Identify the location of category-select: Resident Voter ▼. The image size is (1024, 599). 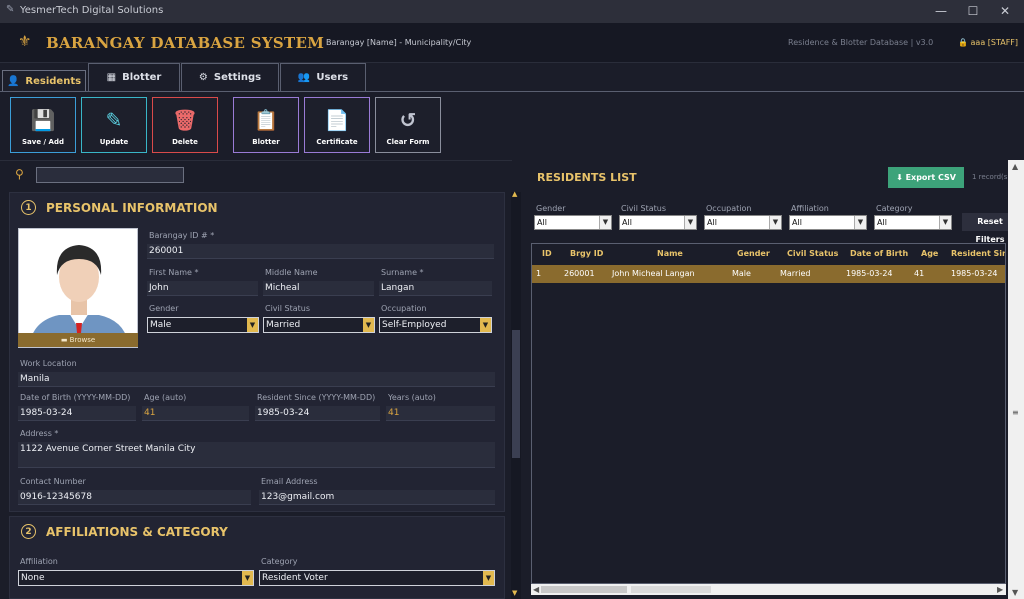
(377, 578).